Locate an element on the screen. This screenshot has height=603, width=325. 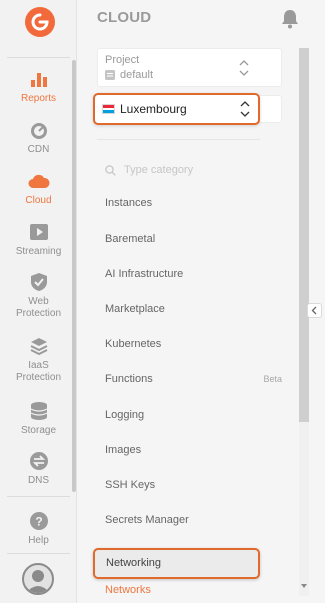
menu-item-label: Kubernetes is located at coordinates (133, 344).